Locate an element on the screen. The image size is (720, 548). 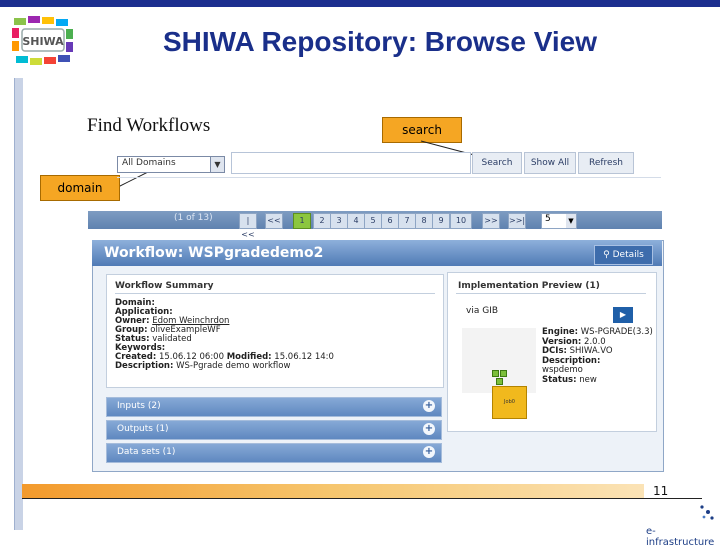
workflow-graph-thumbnail: Job0 is located at coordinates (499, 373).